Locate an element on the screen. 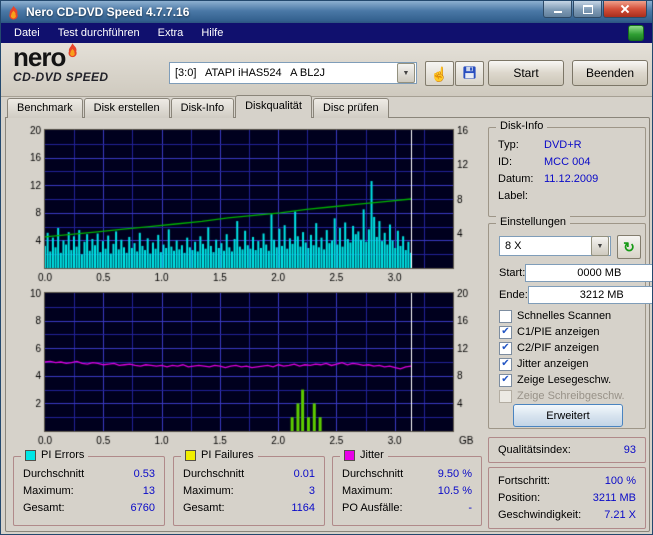  row-value: 13 is located at coordinates (148, 491).